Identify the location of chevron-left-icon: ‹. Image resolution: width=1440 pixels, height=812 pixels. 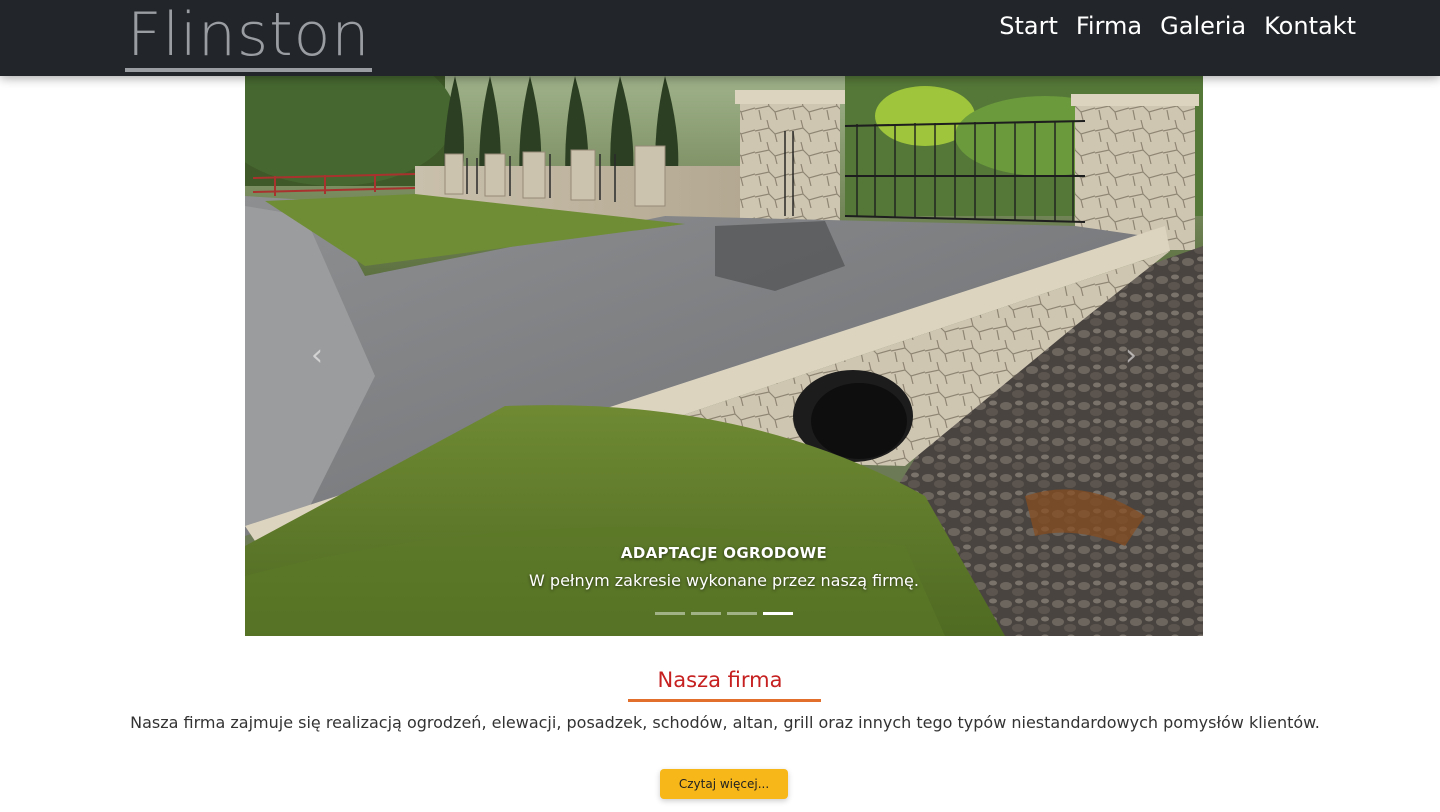
(317, 355).